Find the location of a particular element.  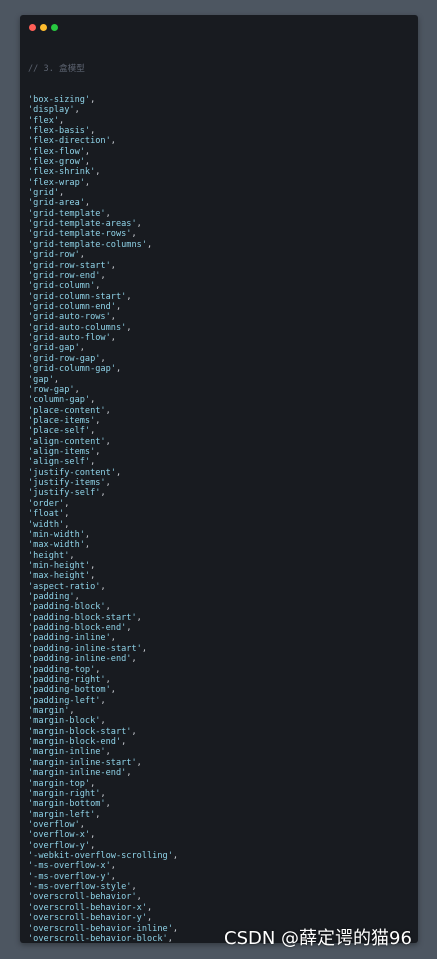

code-line: 'justify-items', is located at coordinates (221, 483).